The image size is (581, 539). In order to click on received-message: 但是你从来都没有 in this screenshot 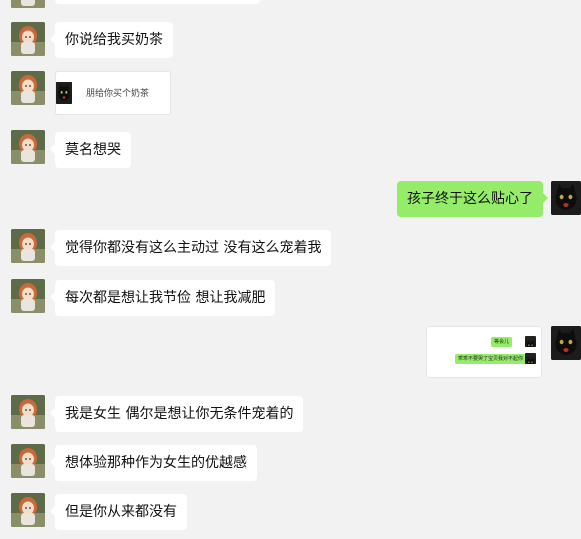, I will do `click(118, 512)`.